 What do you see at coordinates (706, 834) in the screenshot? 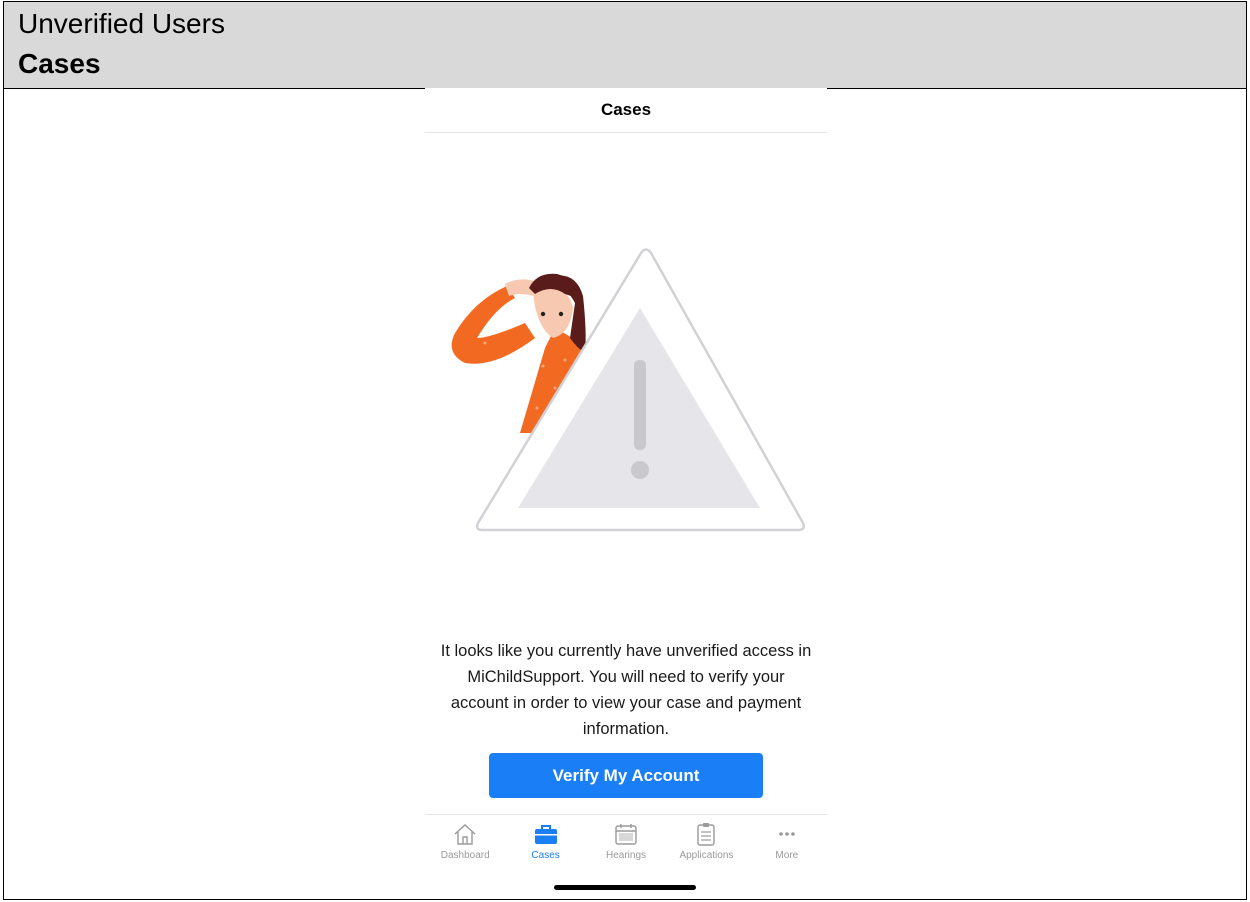
I see `clipboard-icon` at bounding box center [706, 834].